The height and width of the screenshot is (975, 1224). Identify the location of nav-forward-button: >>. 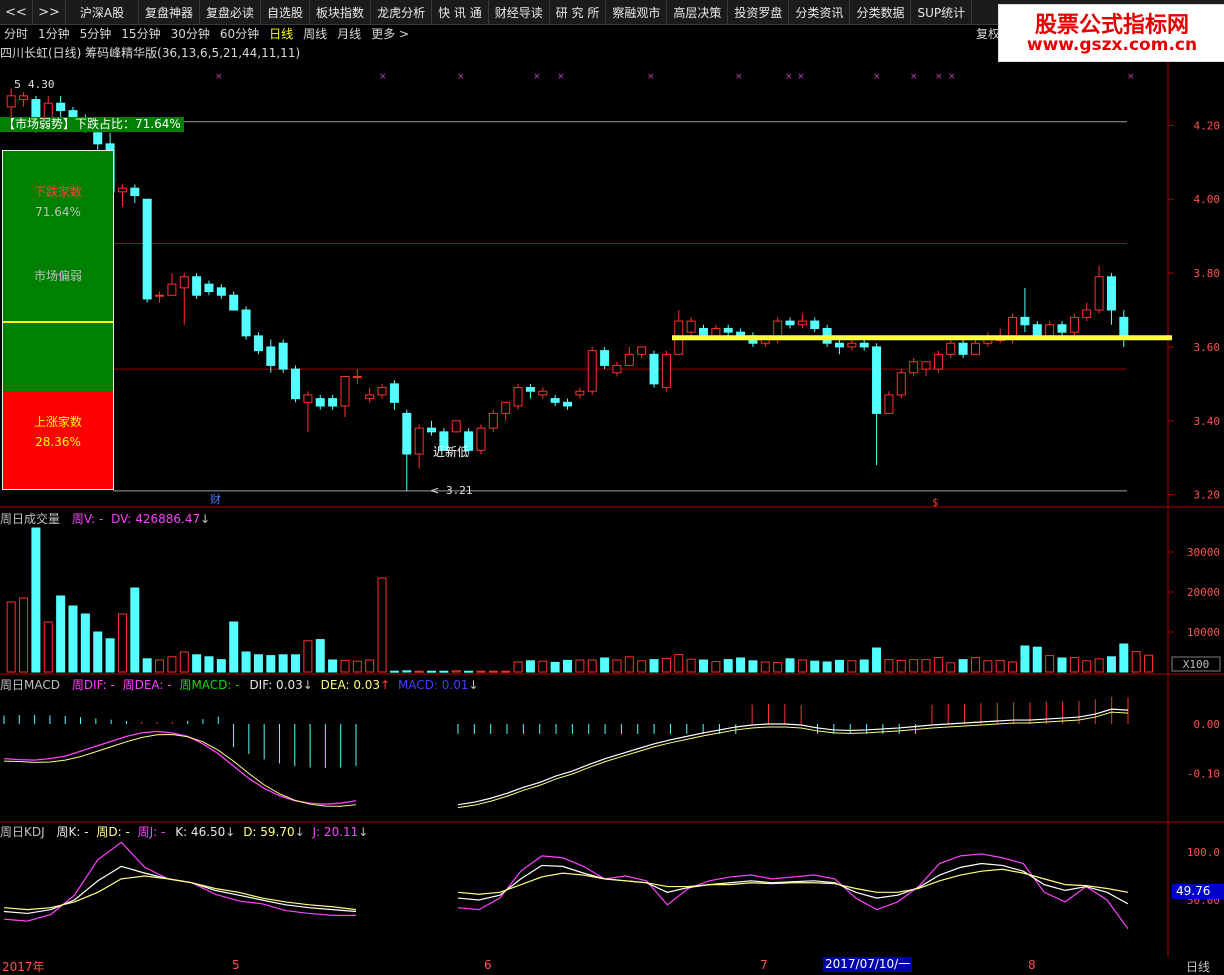
(49, 12).